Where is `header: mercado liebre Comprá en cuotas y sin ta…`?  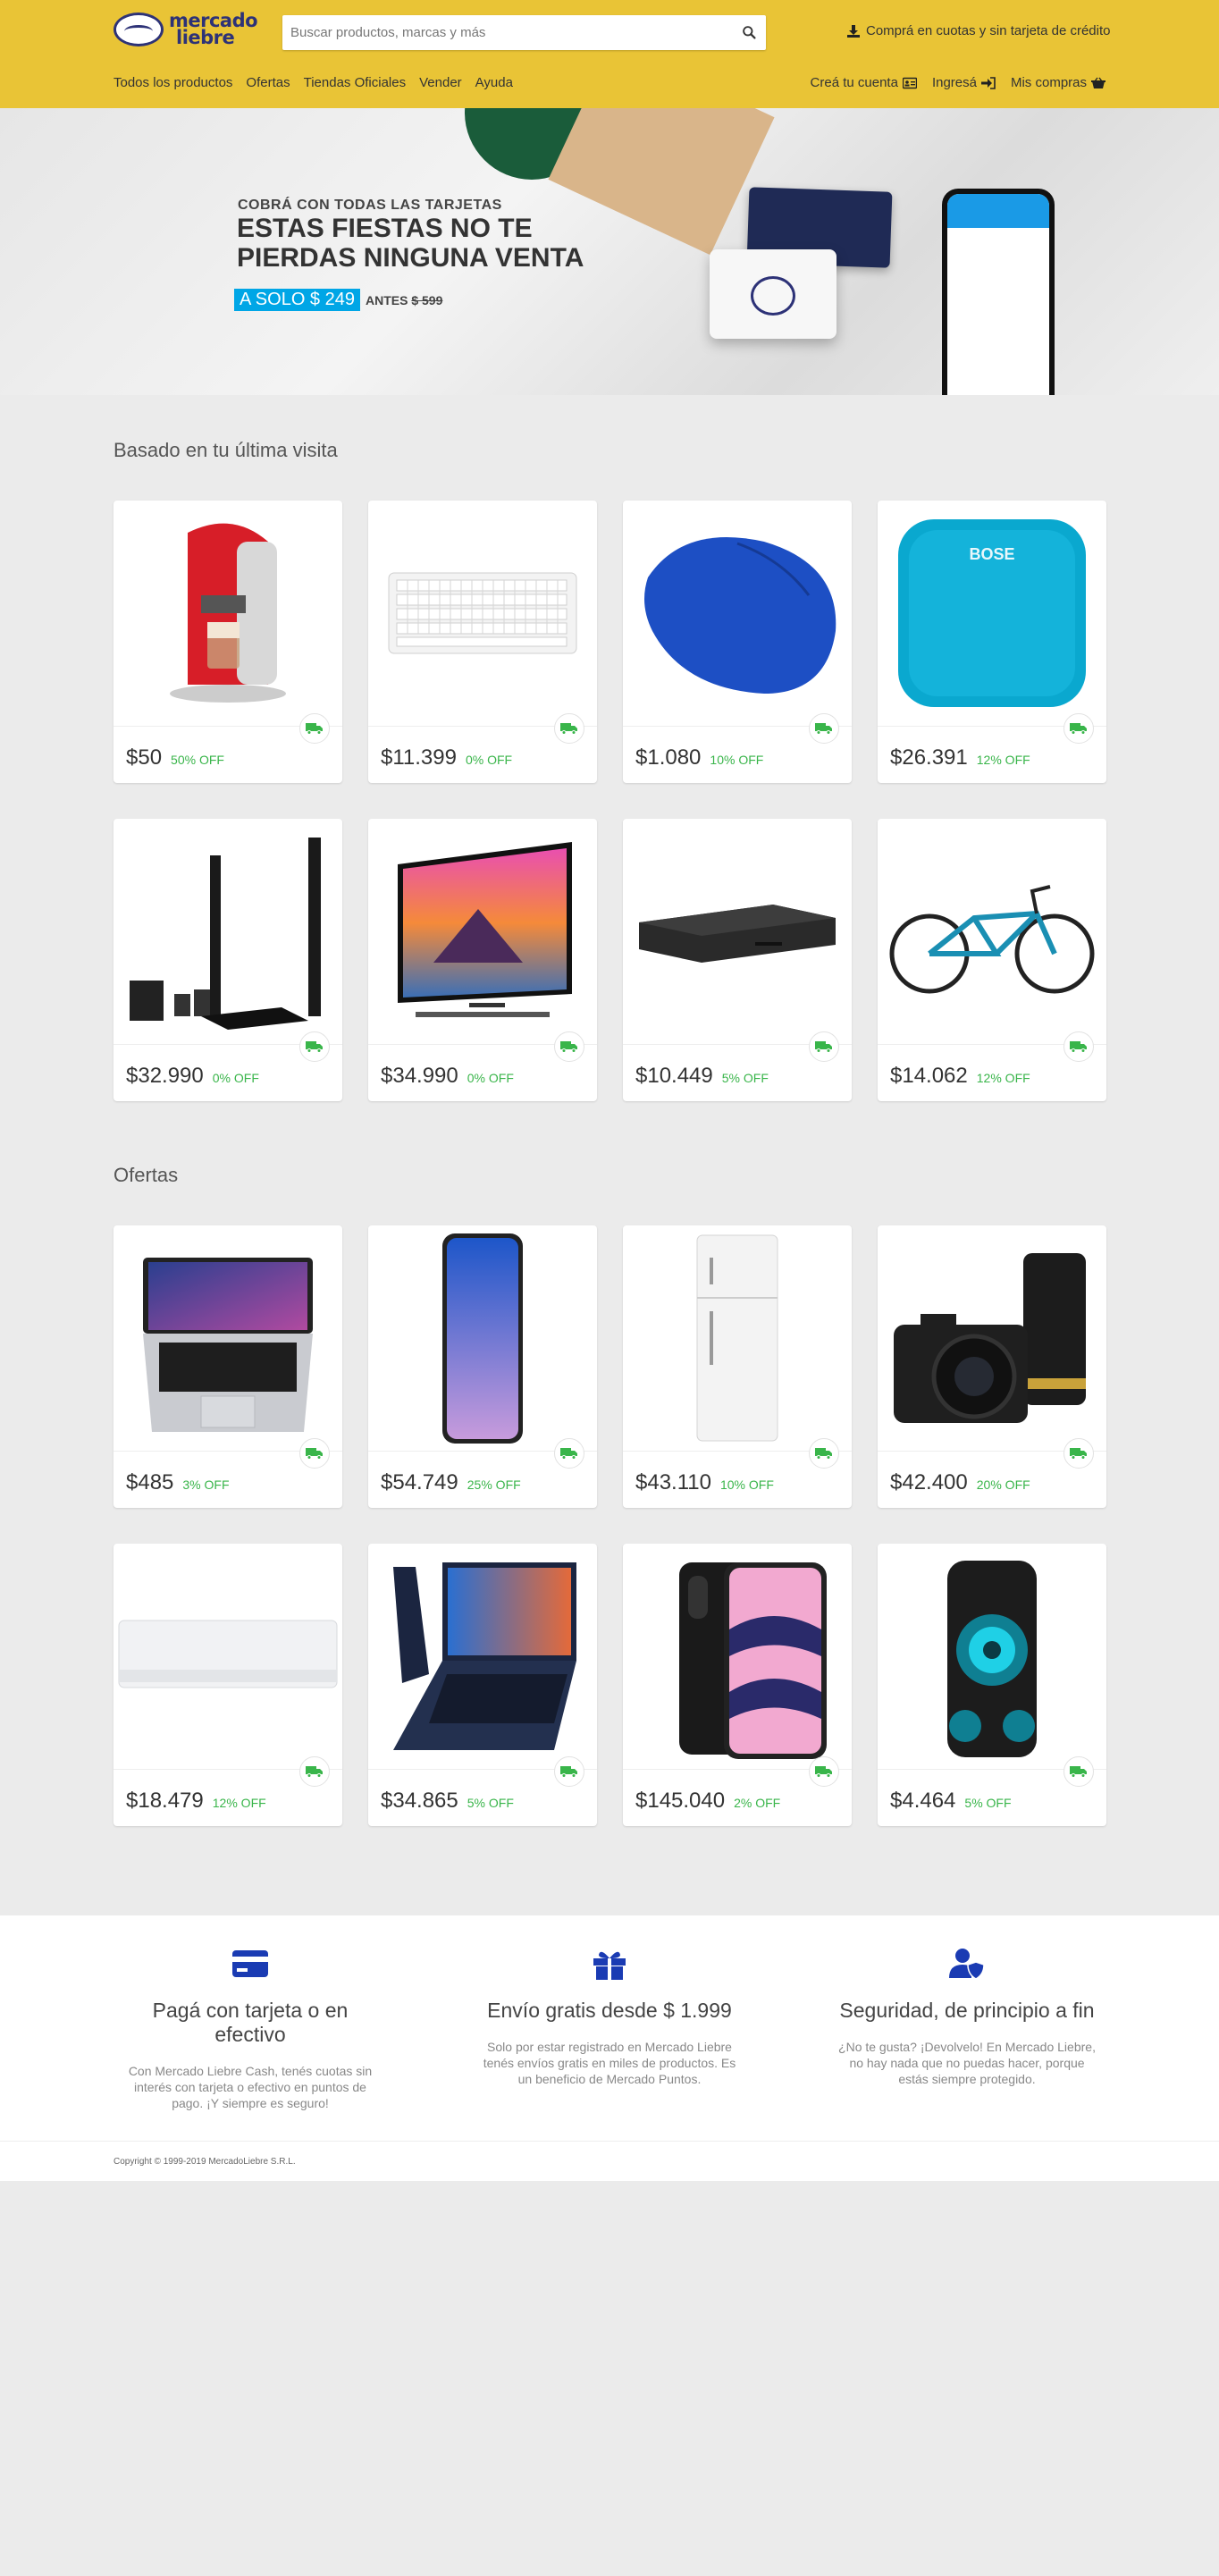
header: mercado liebre Comprá en cuotas y sin ta… is located at coordinates (609, 54).